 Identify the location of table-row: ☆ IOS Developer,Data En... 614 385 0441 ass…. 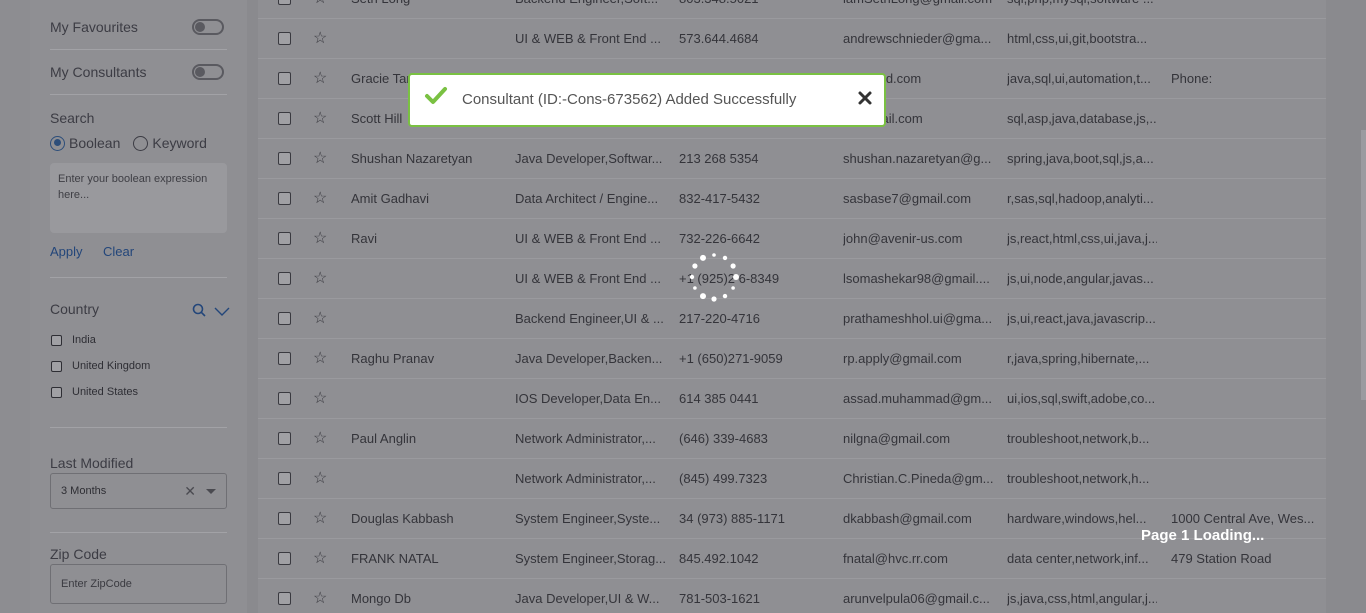
(792, 399).